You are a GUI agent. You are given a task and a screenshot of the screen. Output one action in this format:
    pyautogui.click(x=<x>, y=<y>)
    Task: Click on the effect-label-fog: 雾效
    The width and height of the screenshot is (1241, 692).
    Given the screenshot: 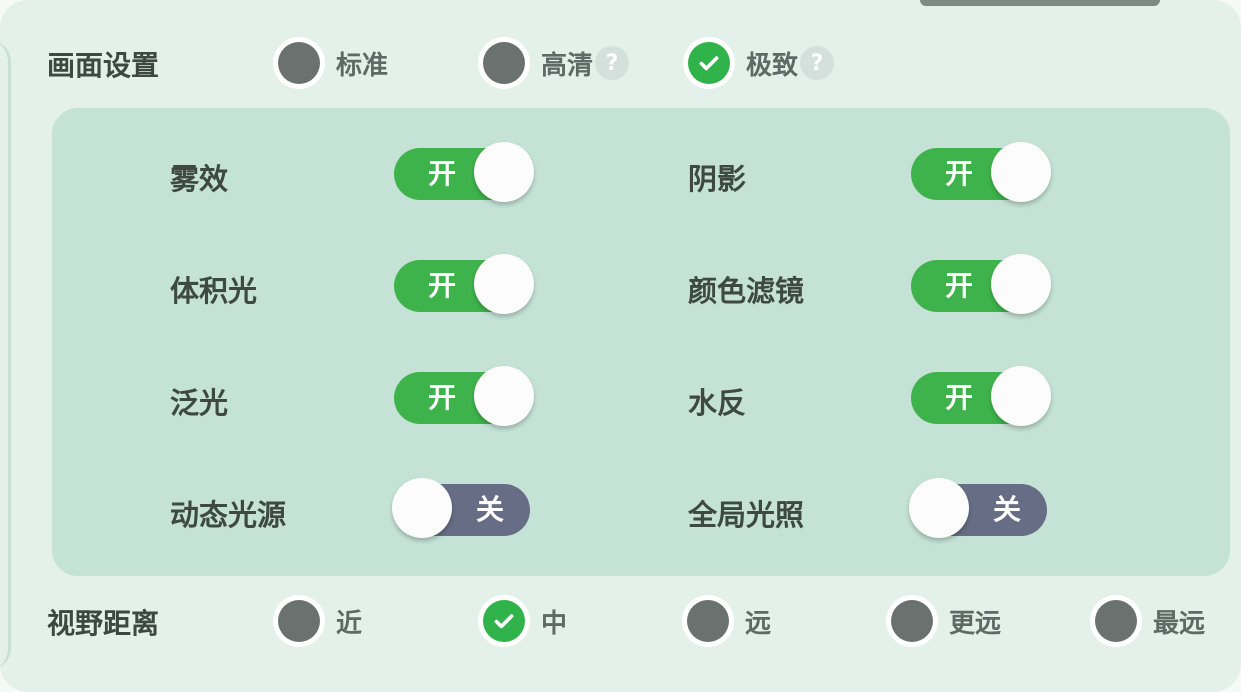 What is the action you would take?
    pyautogui.click(x=199, y=179)
    